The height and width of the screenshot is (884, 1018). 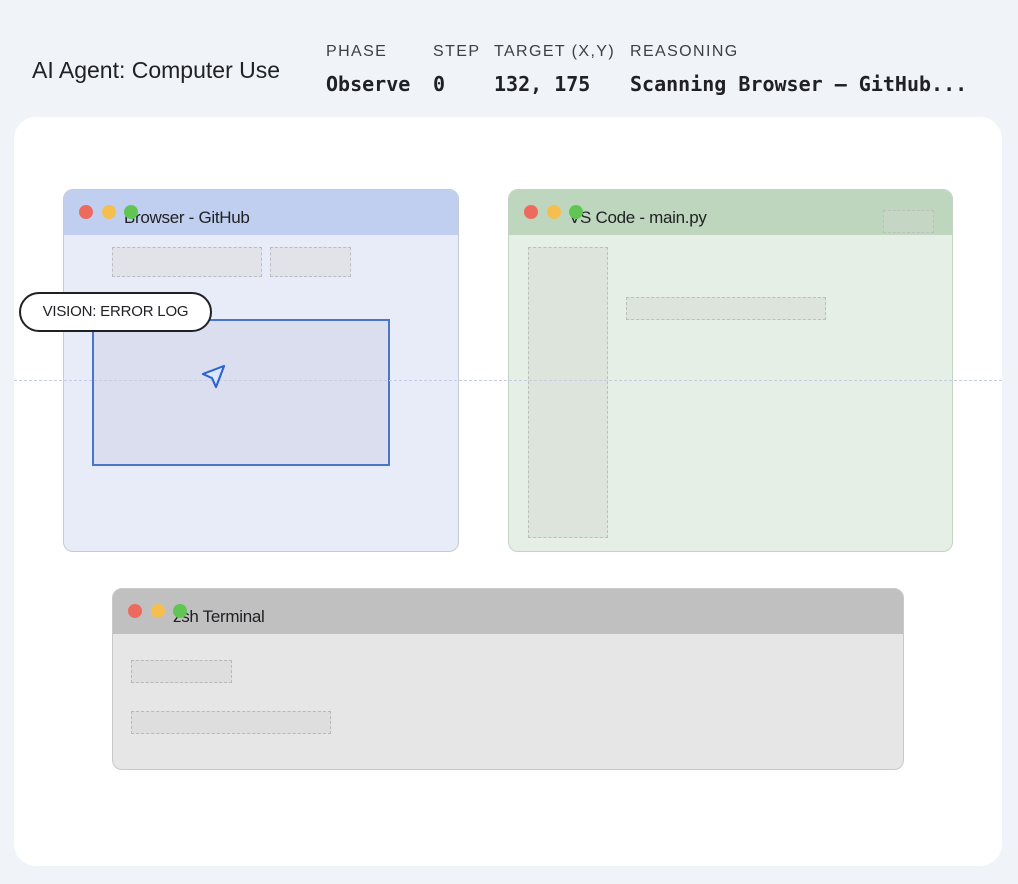 What do you see at coordinates (456, 69) in the screenshot?
I see `step-stat: STEP 0` at bounding box center [456, 69].